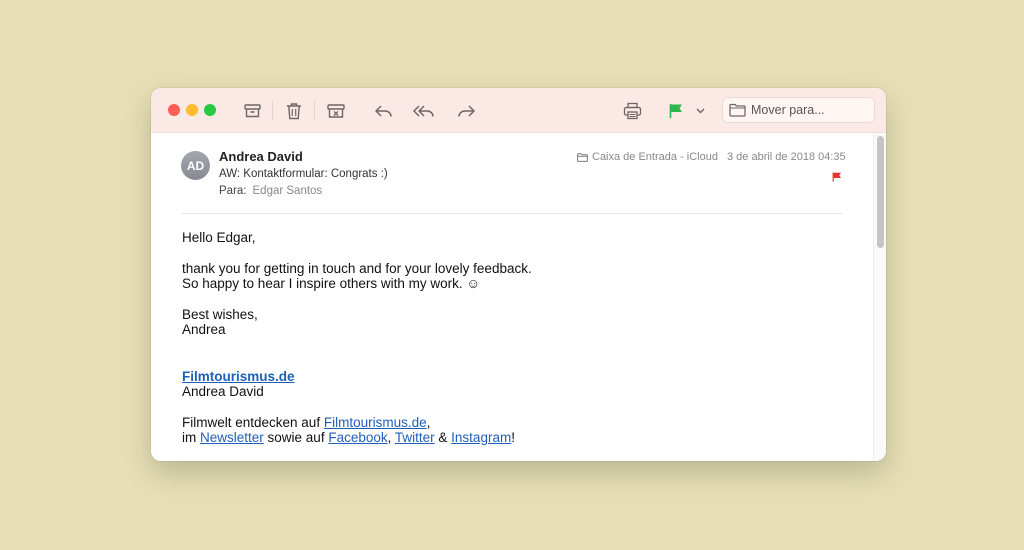  I want to click on sender-name: Andrea David, so click(261, 156).